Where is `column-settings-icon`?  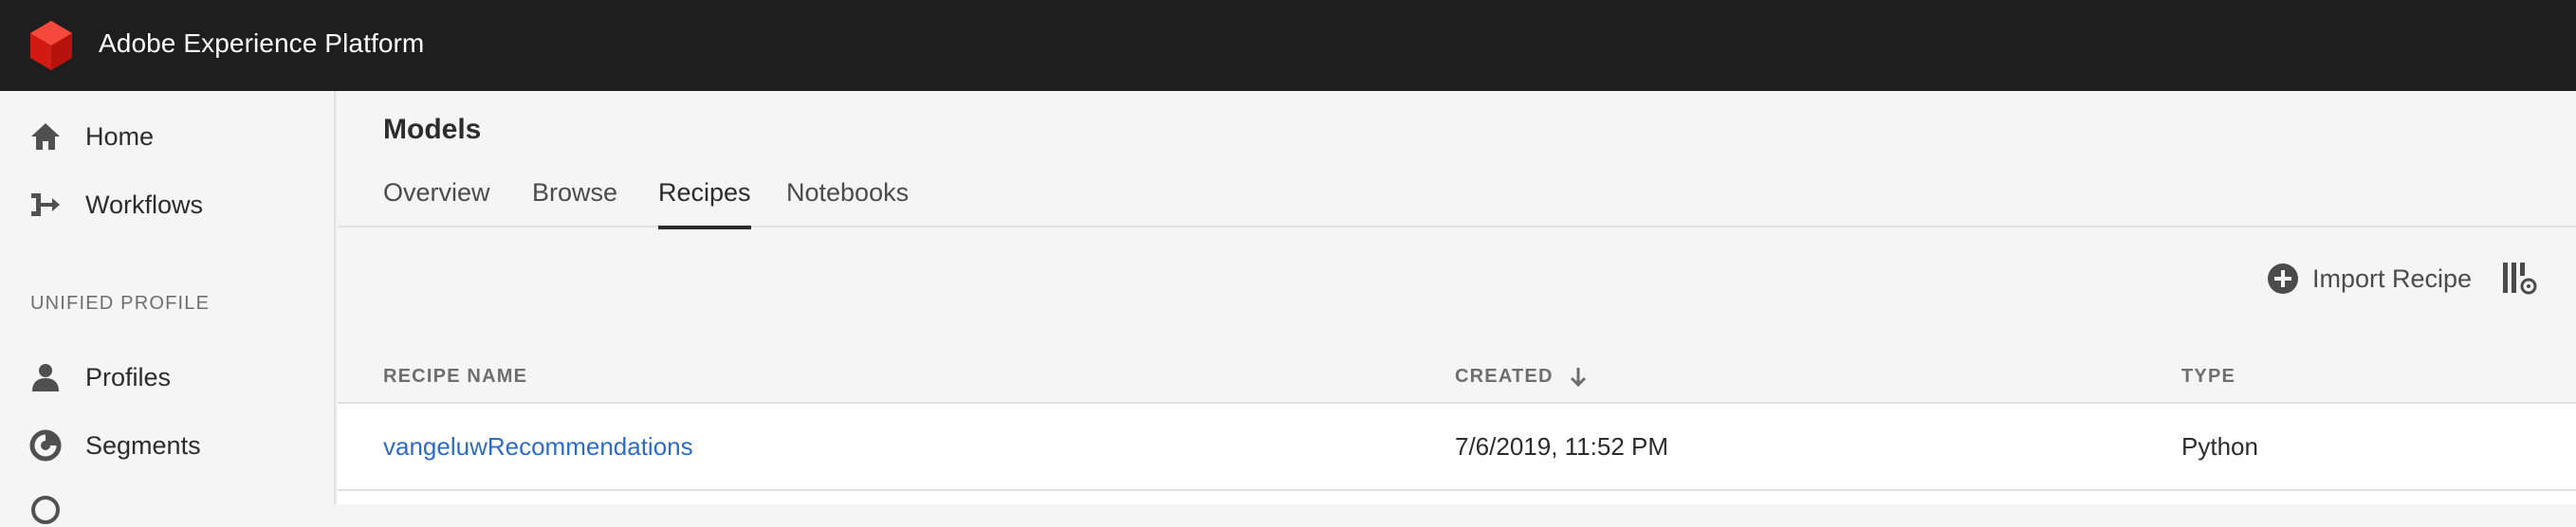 column-settings-icon is located at coordinates (2520, 279).